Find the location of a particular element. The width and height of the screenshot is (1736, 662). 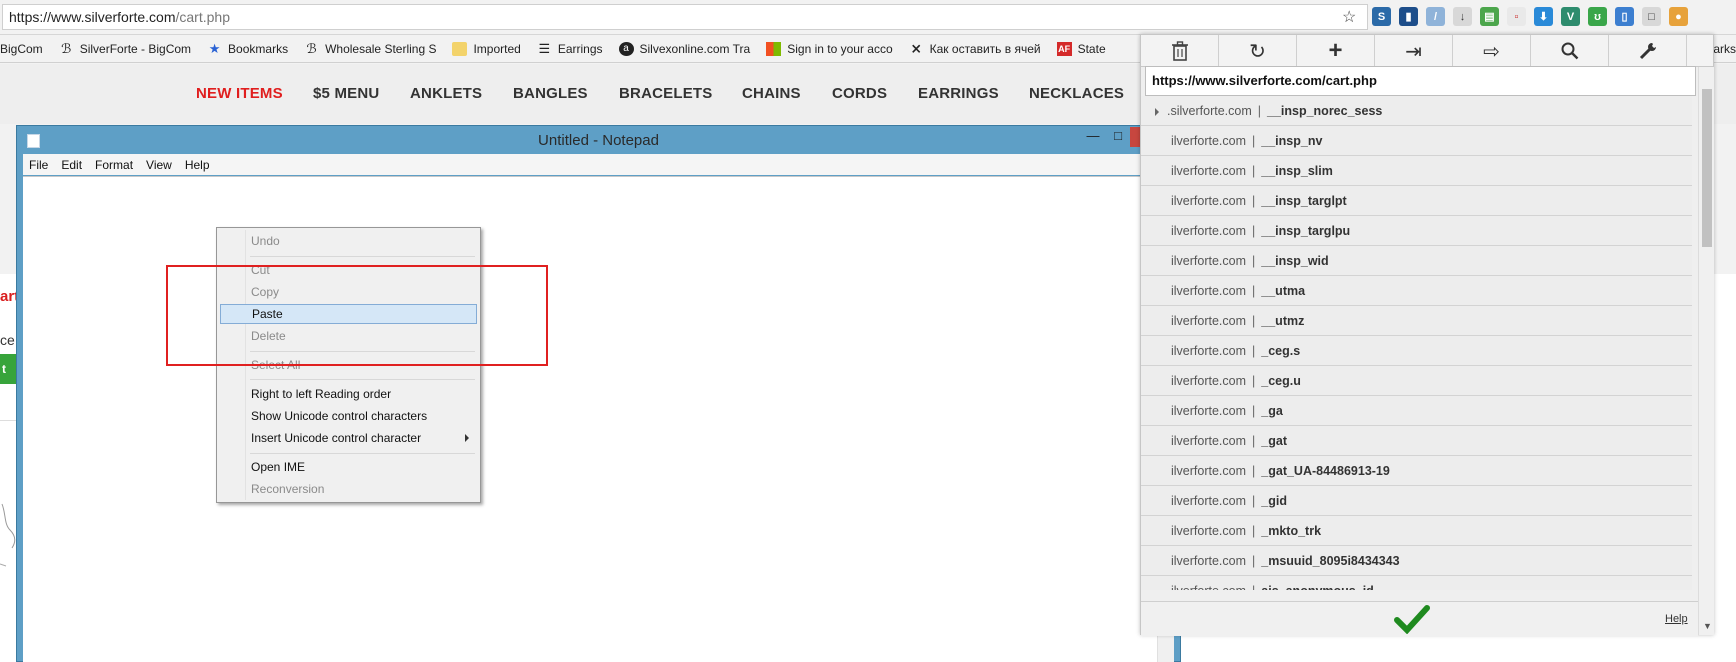

cookie-name: __insp_wid is located at coordinates (1295, 261).